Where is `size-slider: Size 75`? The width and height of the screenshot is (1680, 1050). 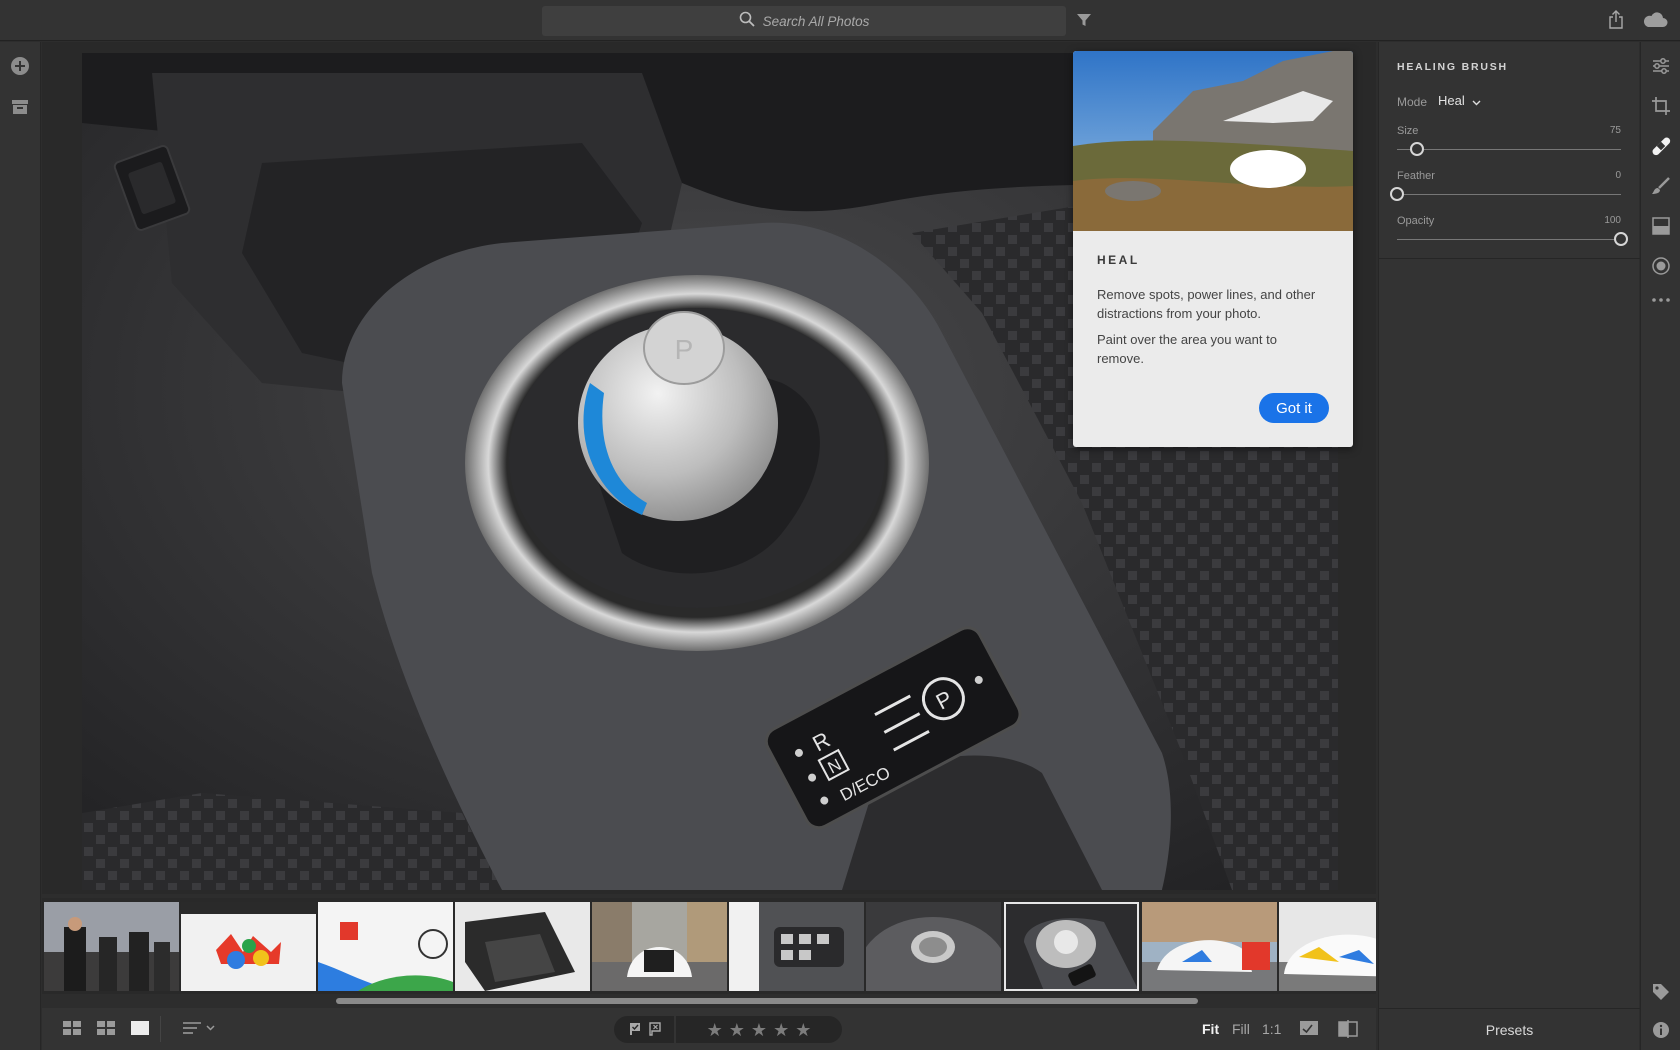
size-slider: Size 75 is located at coordinates (1509, 145).